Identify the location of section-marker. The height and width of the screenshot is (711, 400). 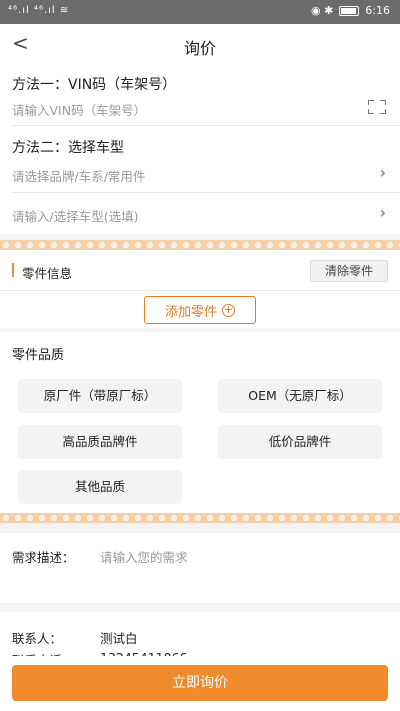
(13, 270).